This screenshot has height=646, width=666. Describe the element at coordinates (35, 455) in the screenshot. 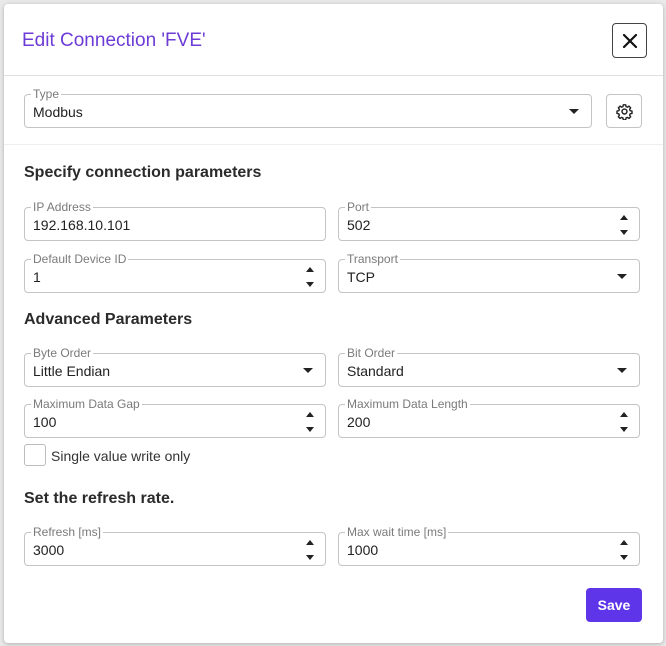

I see `single-value-write-checkbox` at that location.